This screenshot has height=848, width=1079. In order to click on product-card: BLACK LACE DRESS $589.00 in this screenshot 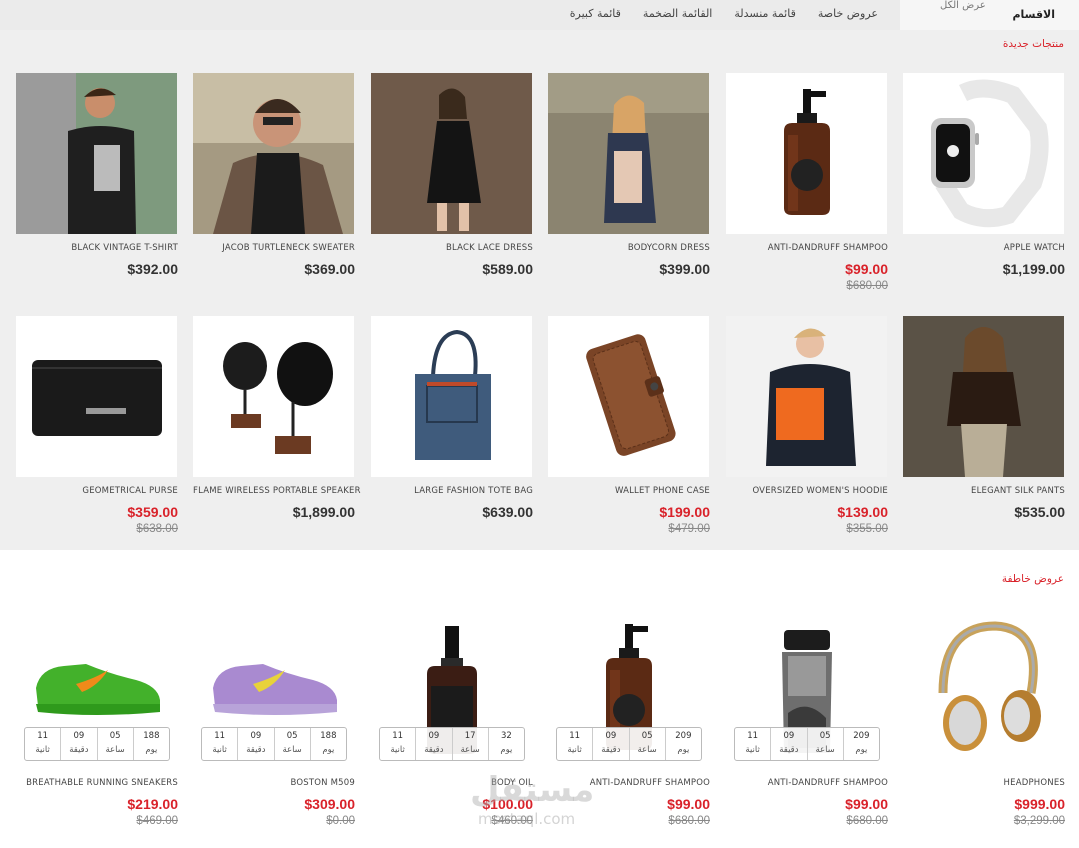, I will do `click(452, 175)`.